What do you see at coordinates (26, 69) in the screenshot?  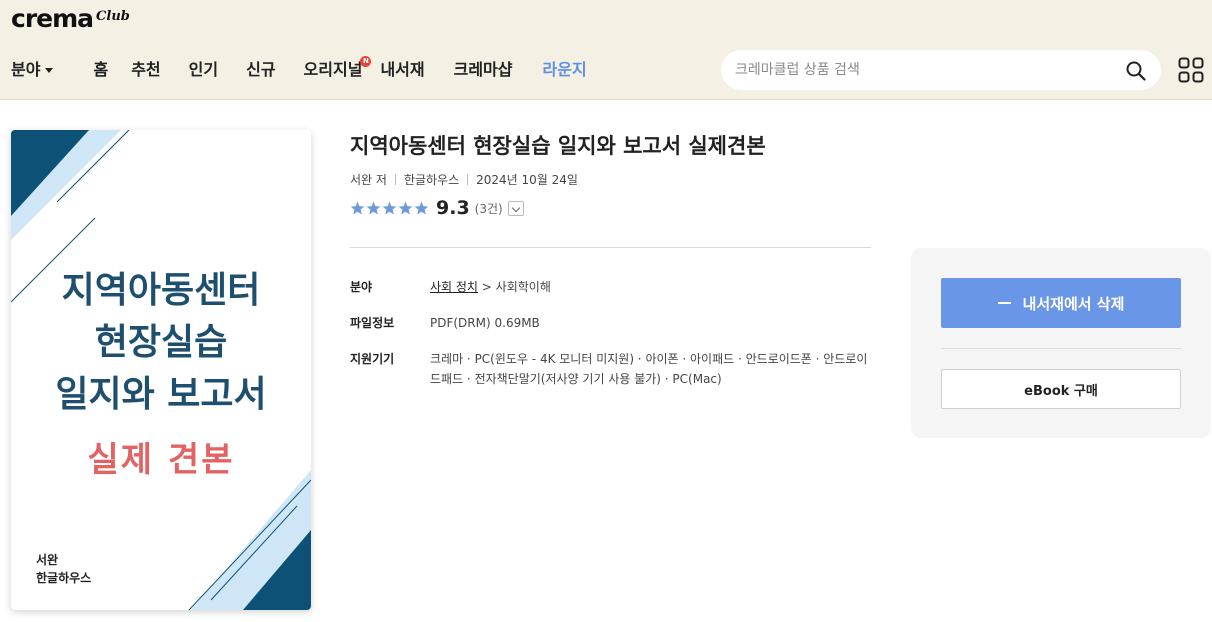 I see `nav-category-label: 분야` at bounding box center [26, 69].